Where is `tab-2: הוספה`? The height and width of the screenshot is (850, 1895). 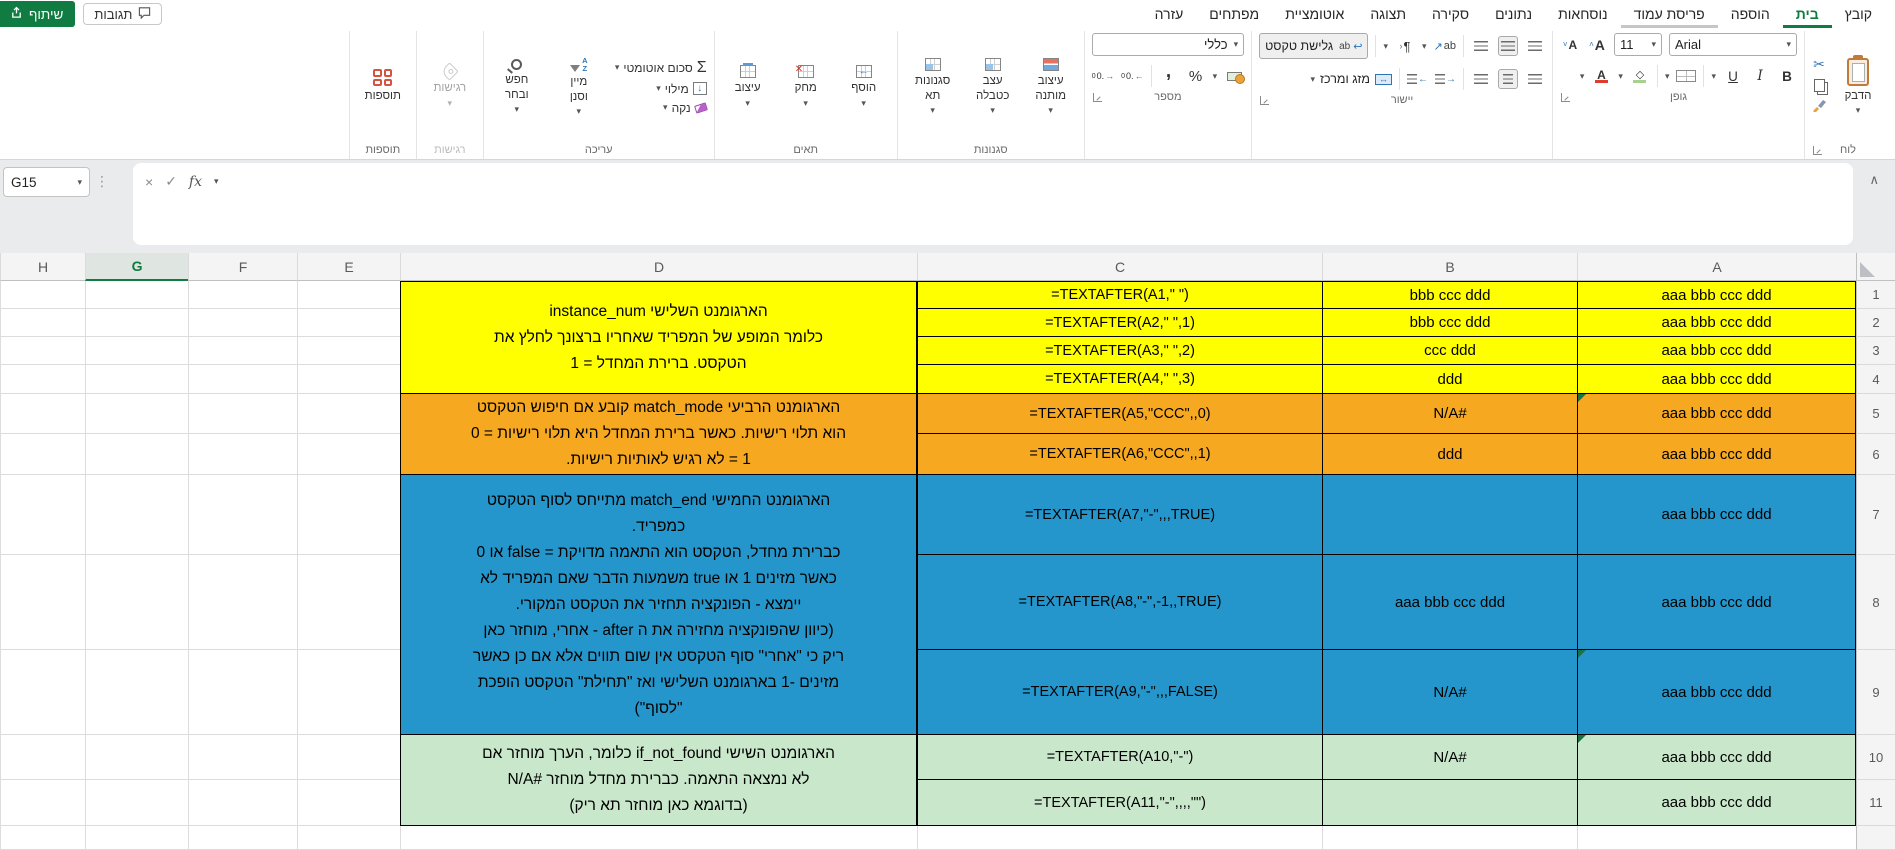 tab-2: הוספה is located at coordinates (1750, 14).